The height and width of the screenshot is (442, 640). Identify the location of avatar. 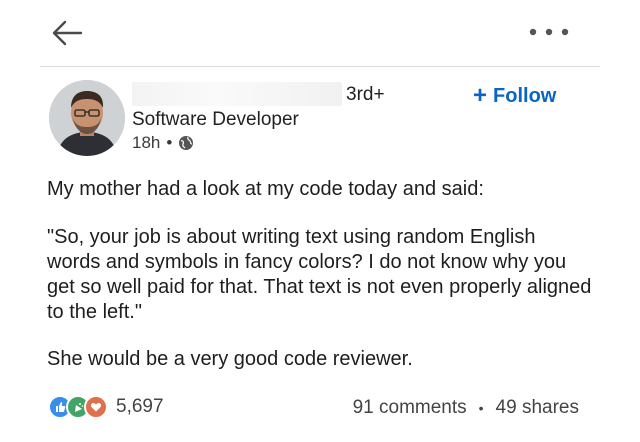
(87, 118).